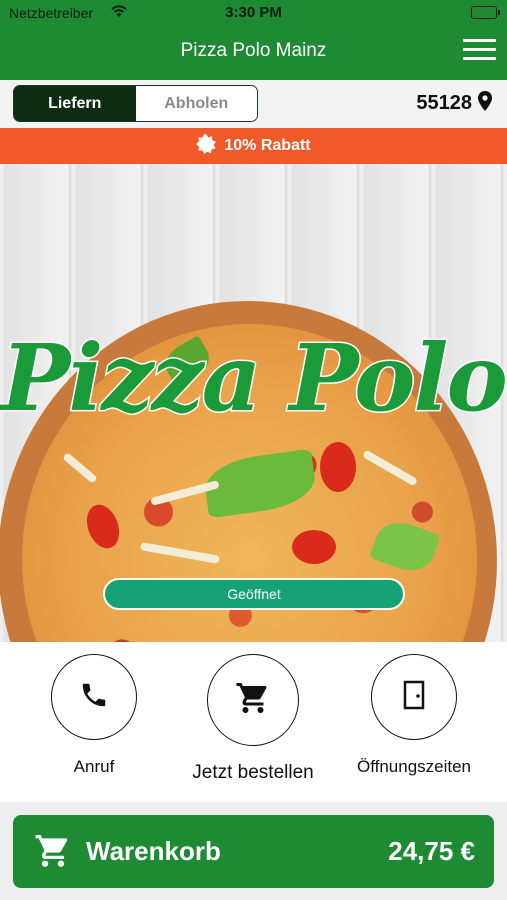 This screenshot has width=507, height=900. I want to click on discount-text: 10% Rabatt, so click(267, 145).